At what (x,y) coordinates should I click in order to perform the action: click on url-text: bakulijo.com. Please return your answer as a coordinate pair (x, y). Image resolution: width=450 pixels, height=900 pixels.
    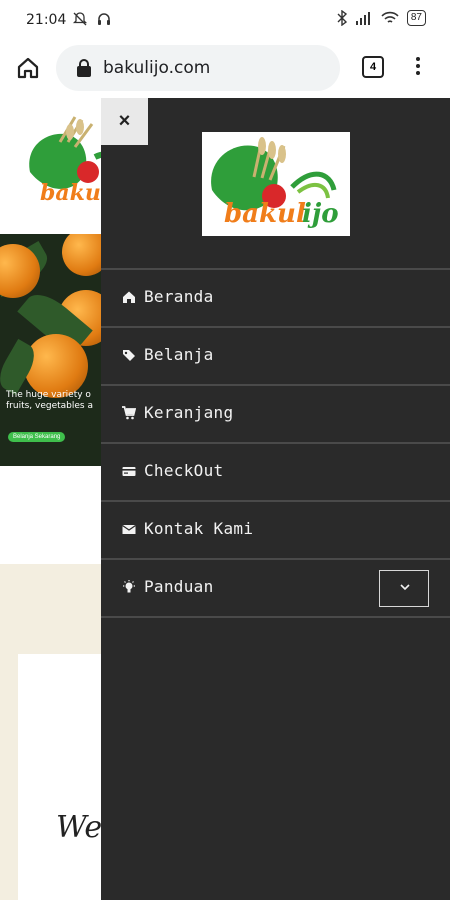
    Looking at the image, I should click on (156, 68).